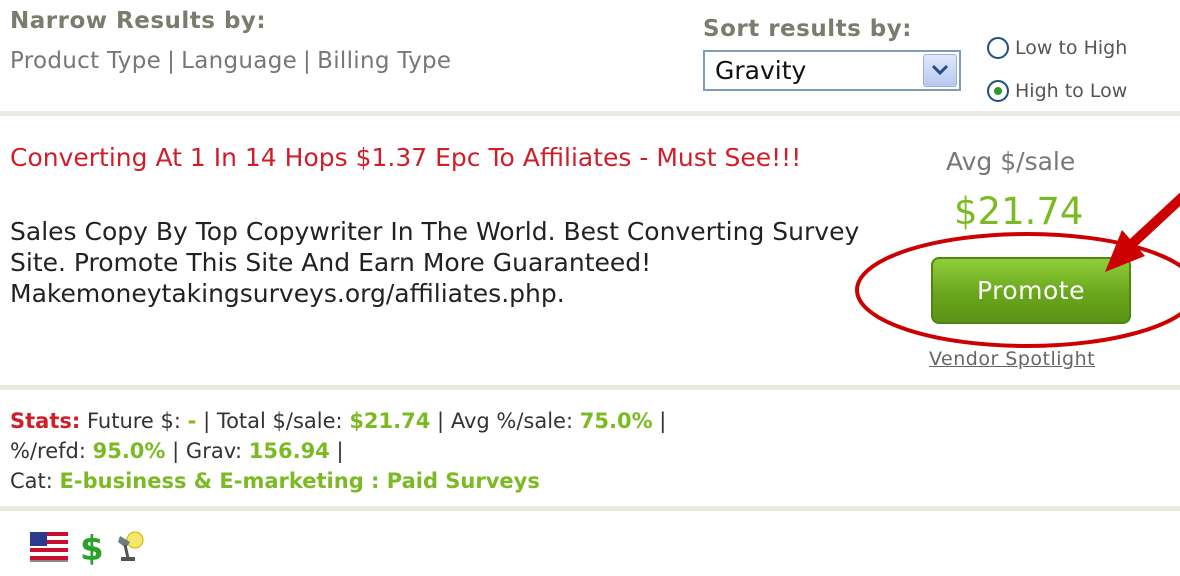  Describe the element at coordinates (832, 70) in the screenshot. I see `sort-select: Gravity` at that location.